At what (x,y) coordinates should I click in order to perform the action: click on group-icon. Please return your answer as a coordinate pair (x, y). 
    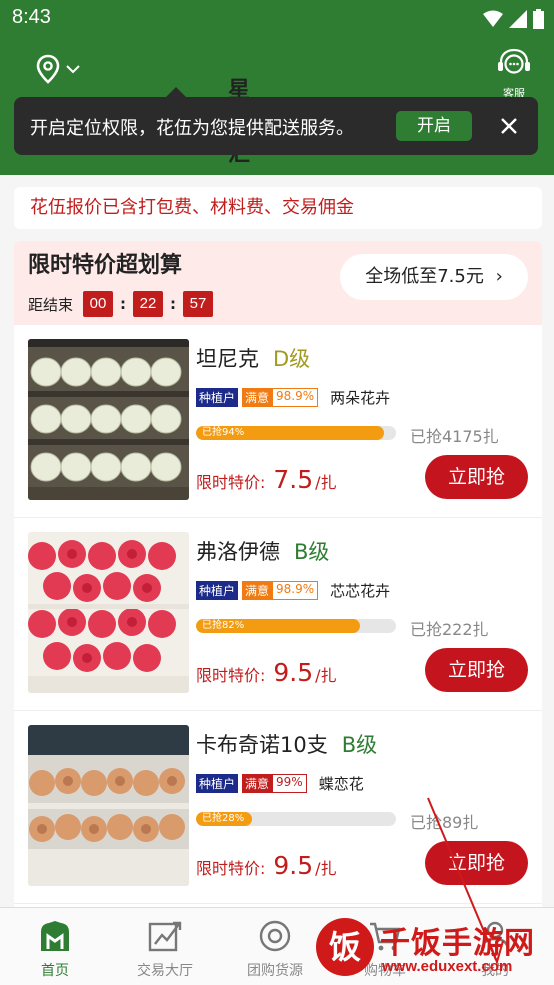
    Looking at the image, I should click on (275, 936).